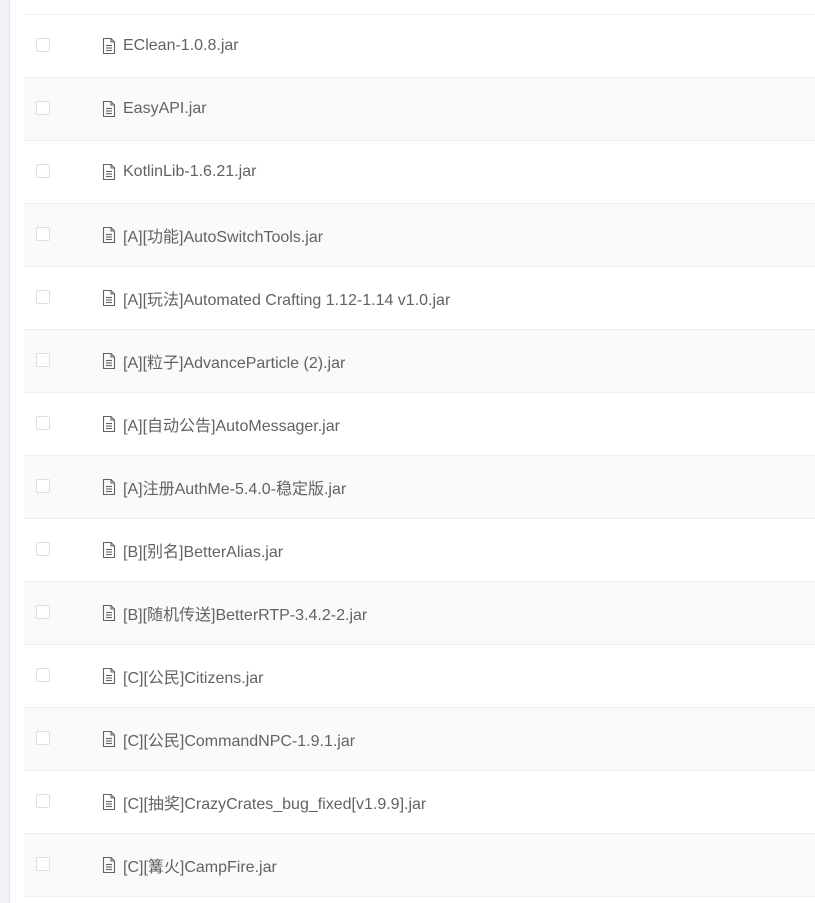 The image size is (815, 903). Describe the element at coordinates (419, 676) in the screenshot. I see `table-row: [C][公民]Citizens.jar` at that location.